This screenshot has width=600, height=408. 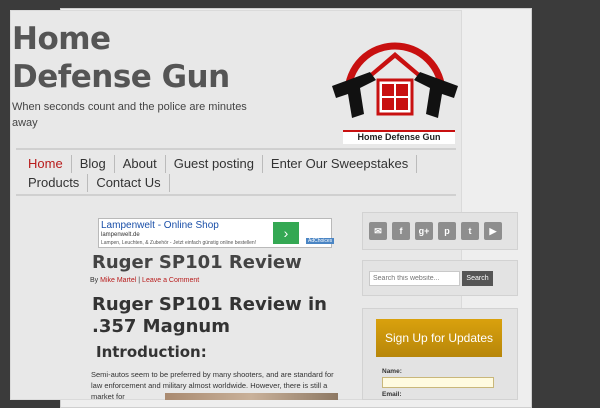 What do you see at coordinates (93, 164) in the screenshot?
I see `nav-item-blog: Blog` at bounding box center [93, 164].